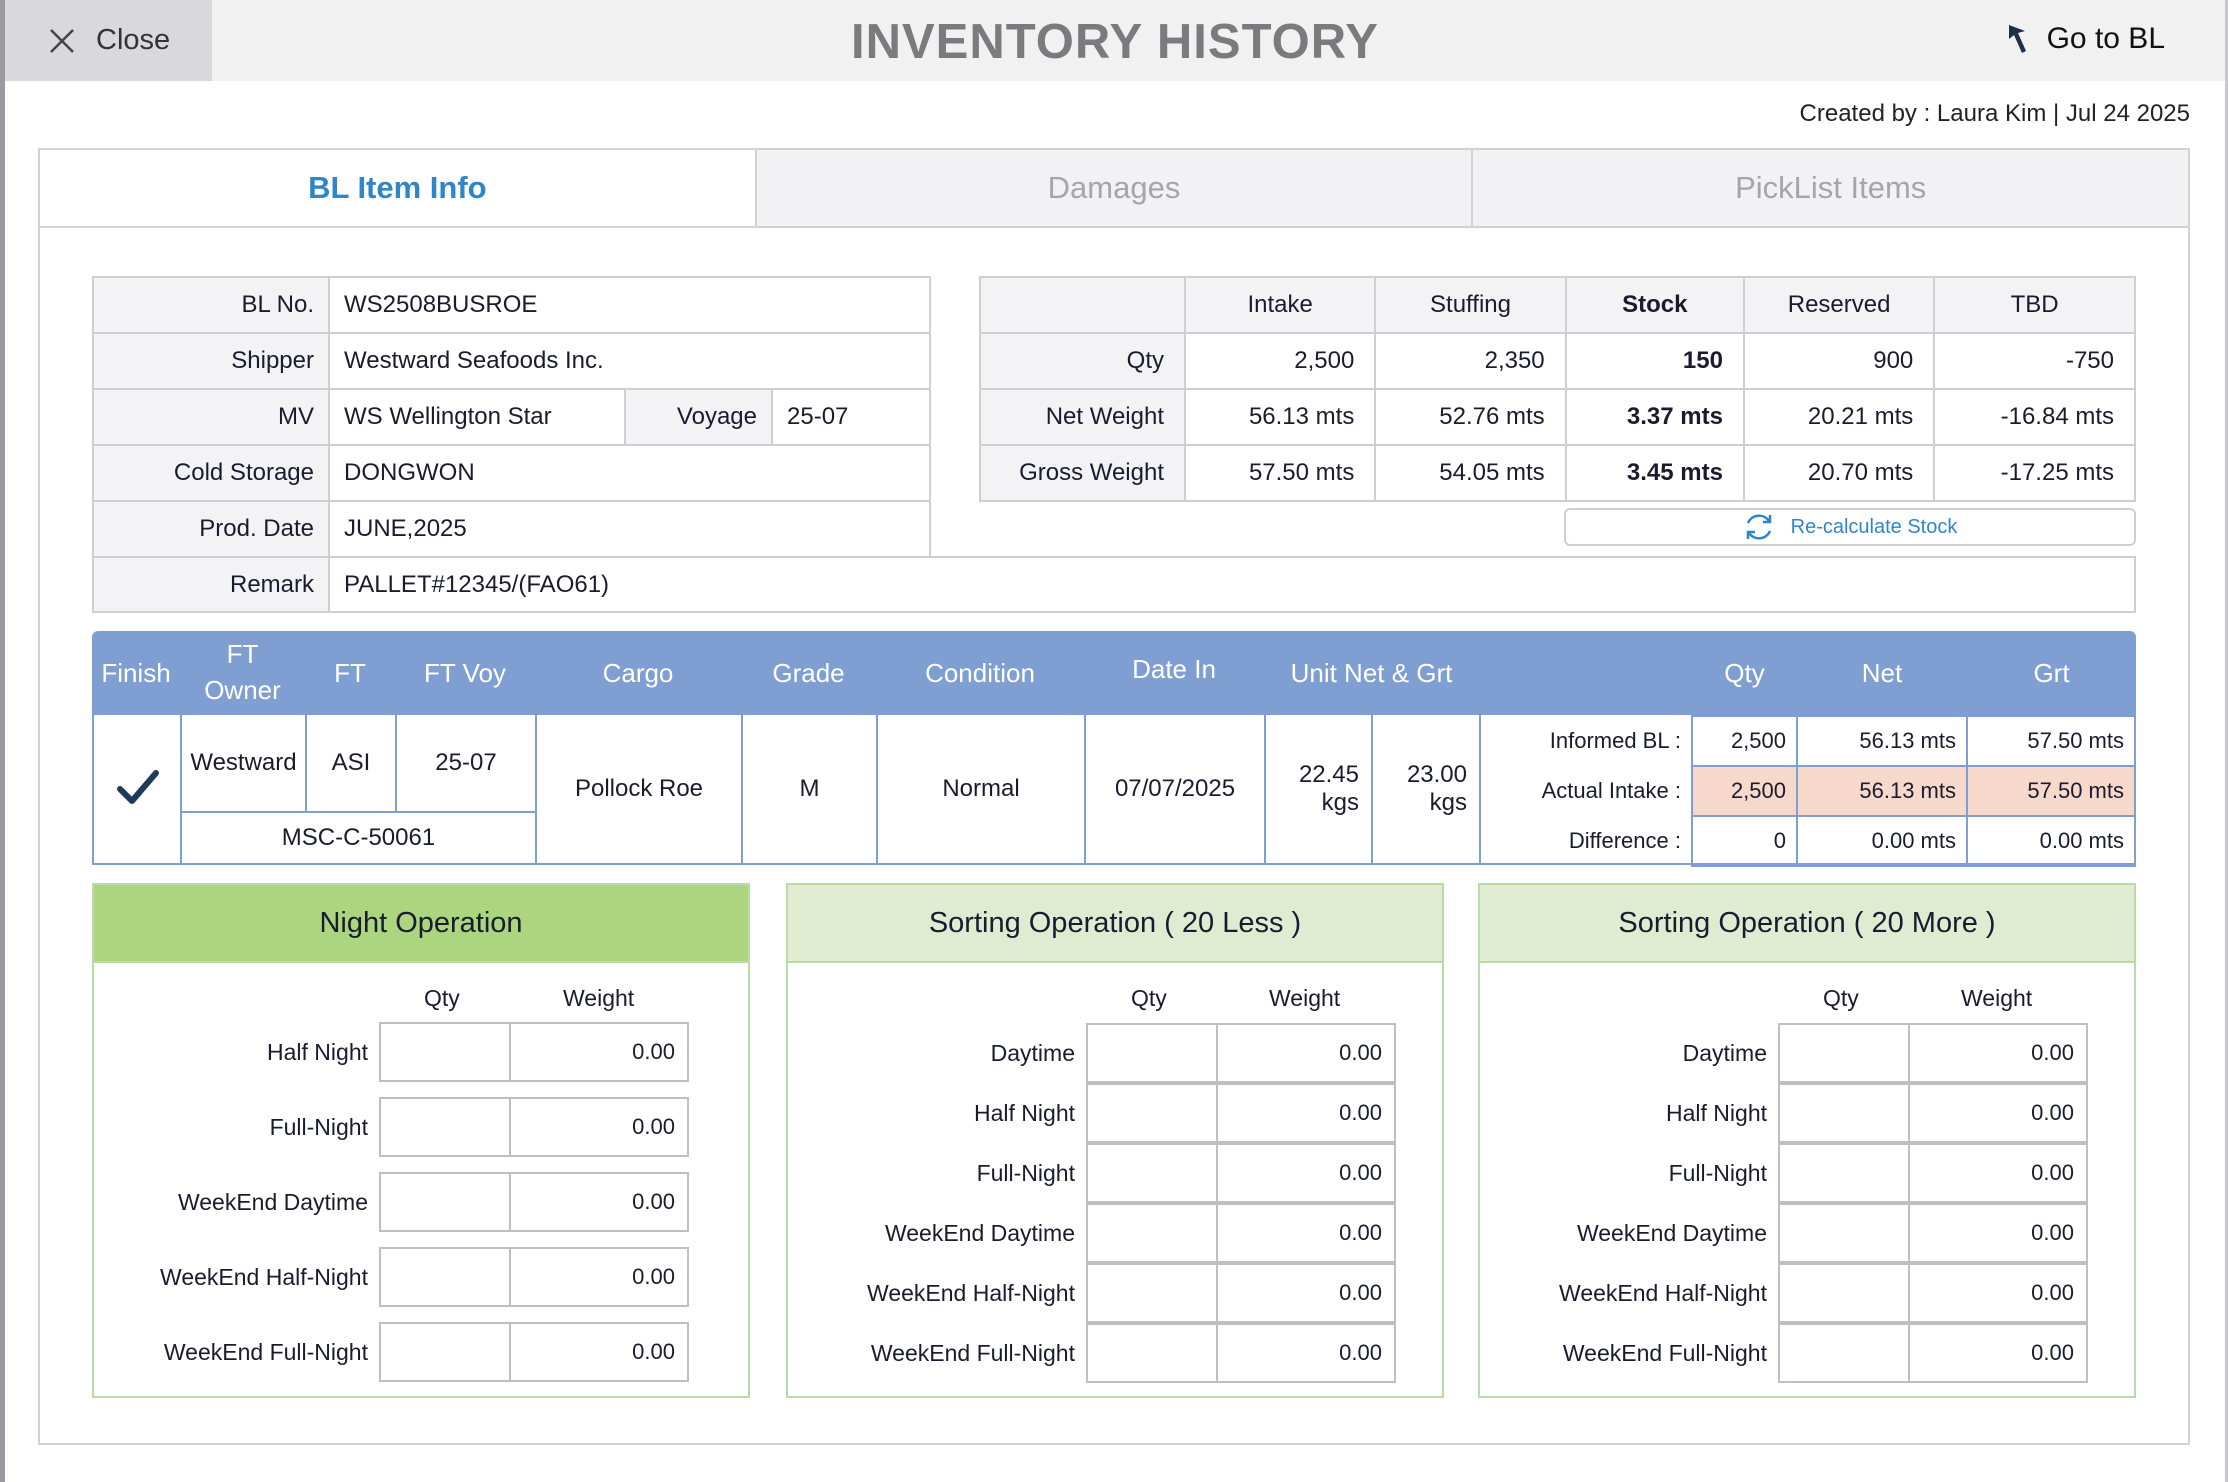  I want to click on op-row-label: WeekEnd Half-Night, so click(1663, 1292).